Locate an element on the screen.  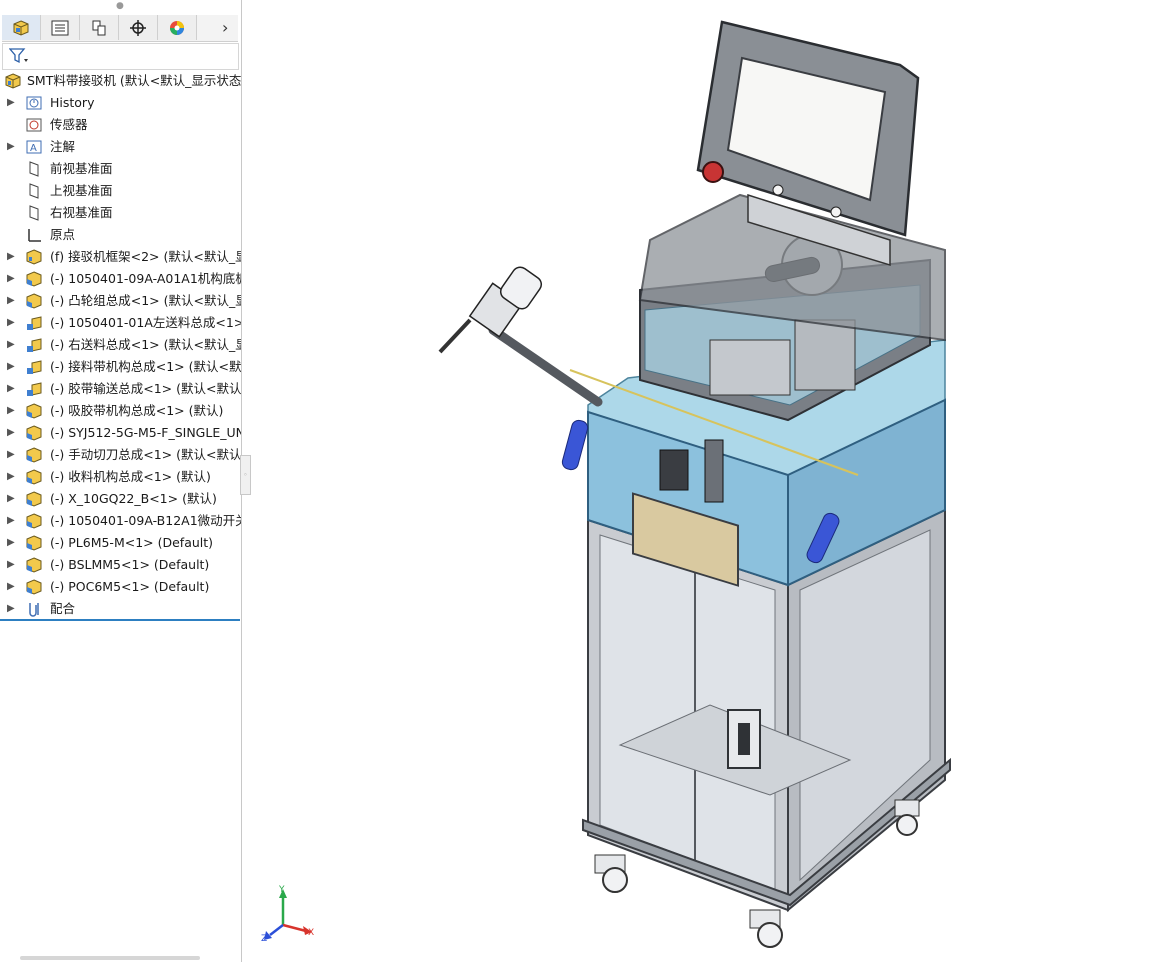
tab-dimxpert-manager is located at coordinates (138, 27).